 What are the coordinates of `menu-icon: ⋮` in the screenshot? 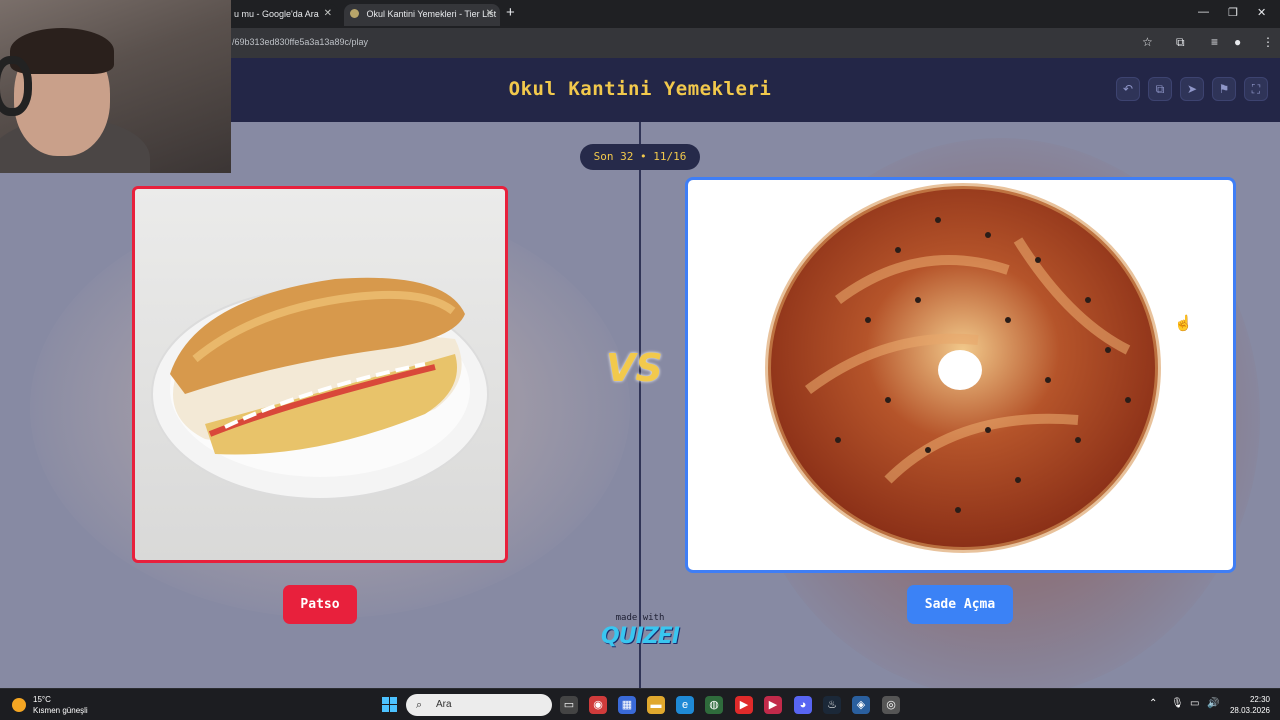 It's located at (1268, 42).